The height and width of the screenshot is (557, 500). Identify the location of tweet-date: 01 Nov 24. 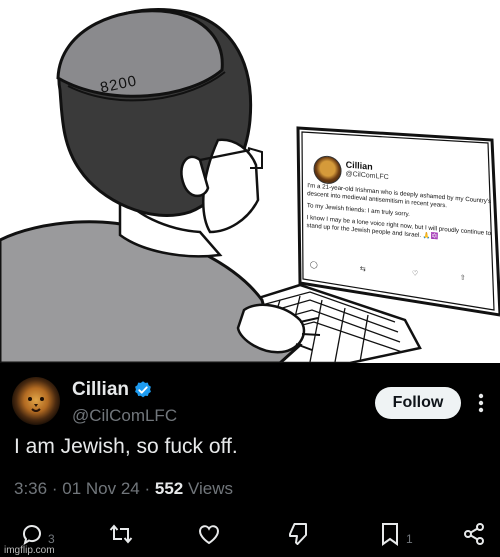
(101, 488).